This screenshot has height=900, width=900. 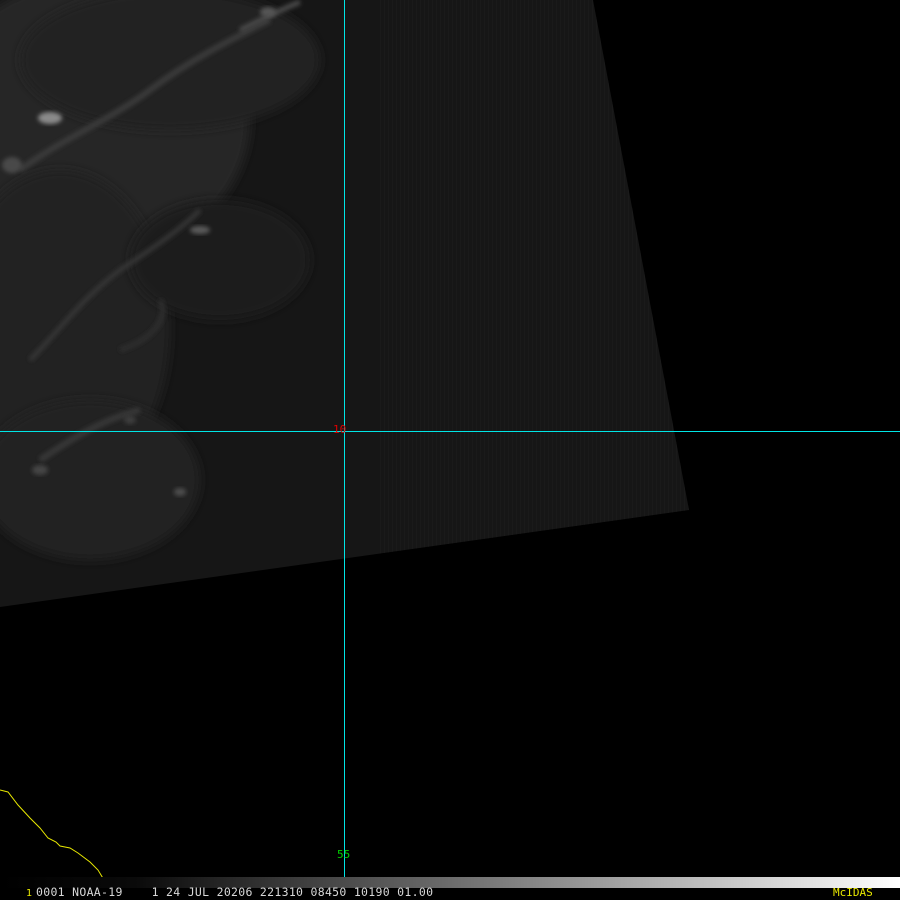 I want to click on latitude-label: 10, so click(x=340, y=429).